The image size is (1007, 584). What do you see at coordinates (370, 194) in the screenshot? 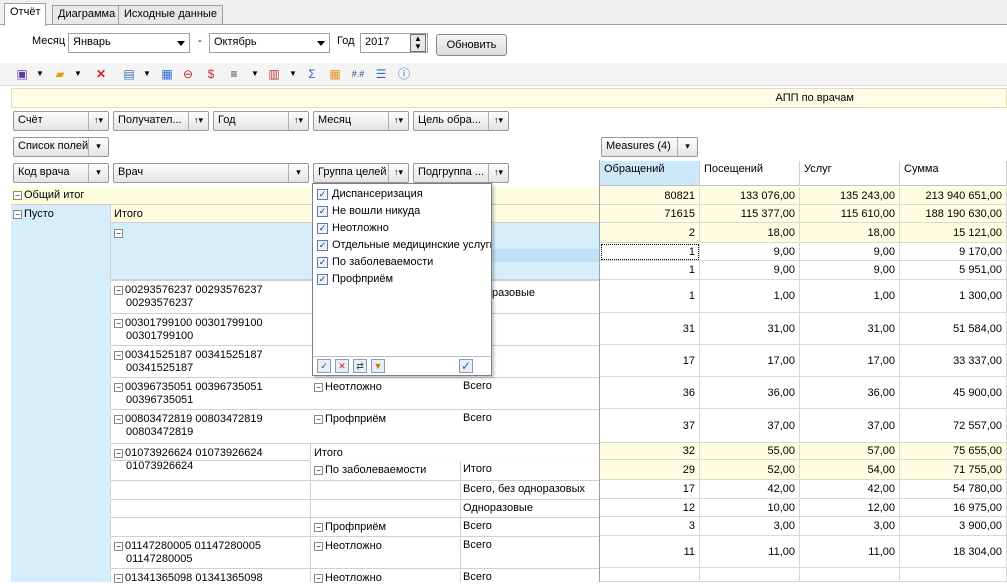
I see `filter-option: ✓ Диспансеризация` at bounding box center [370, 194].